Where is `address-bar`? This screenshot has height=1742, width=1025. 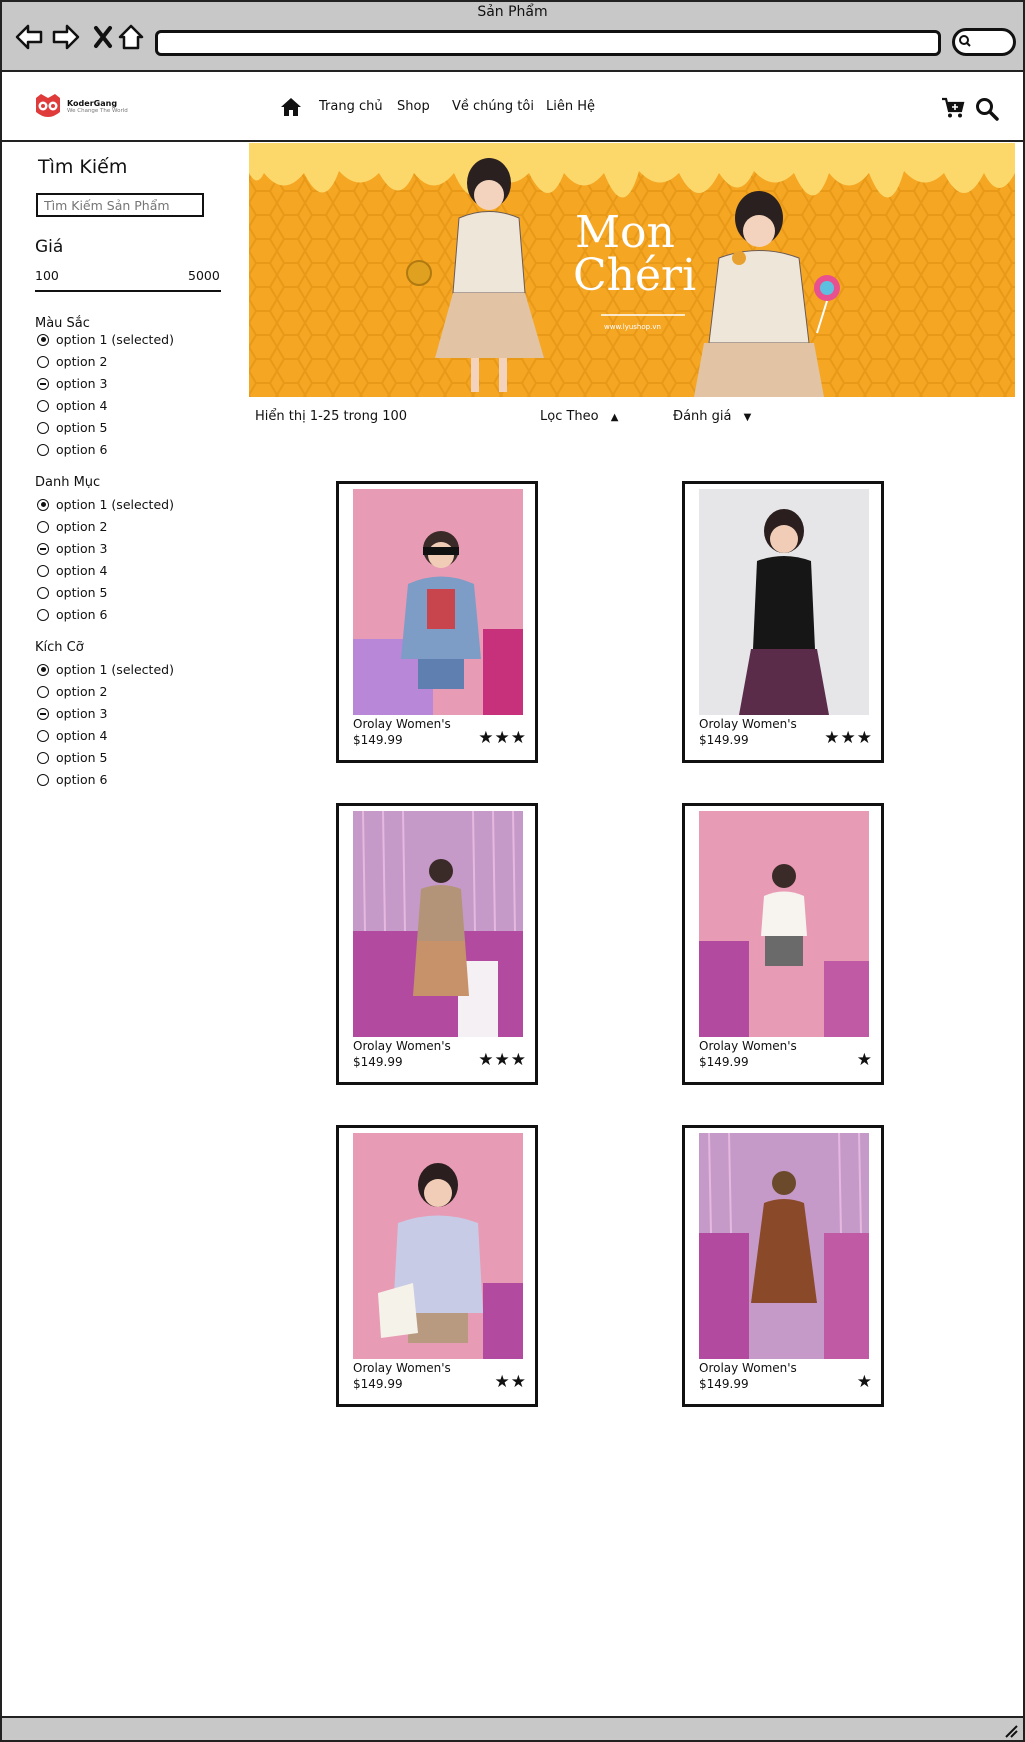
address-bar is located at coordinates (548, 43).